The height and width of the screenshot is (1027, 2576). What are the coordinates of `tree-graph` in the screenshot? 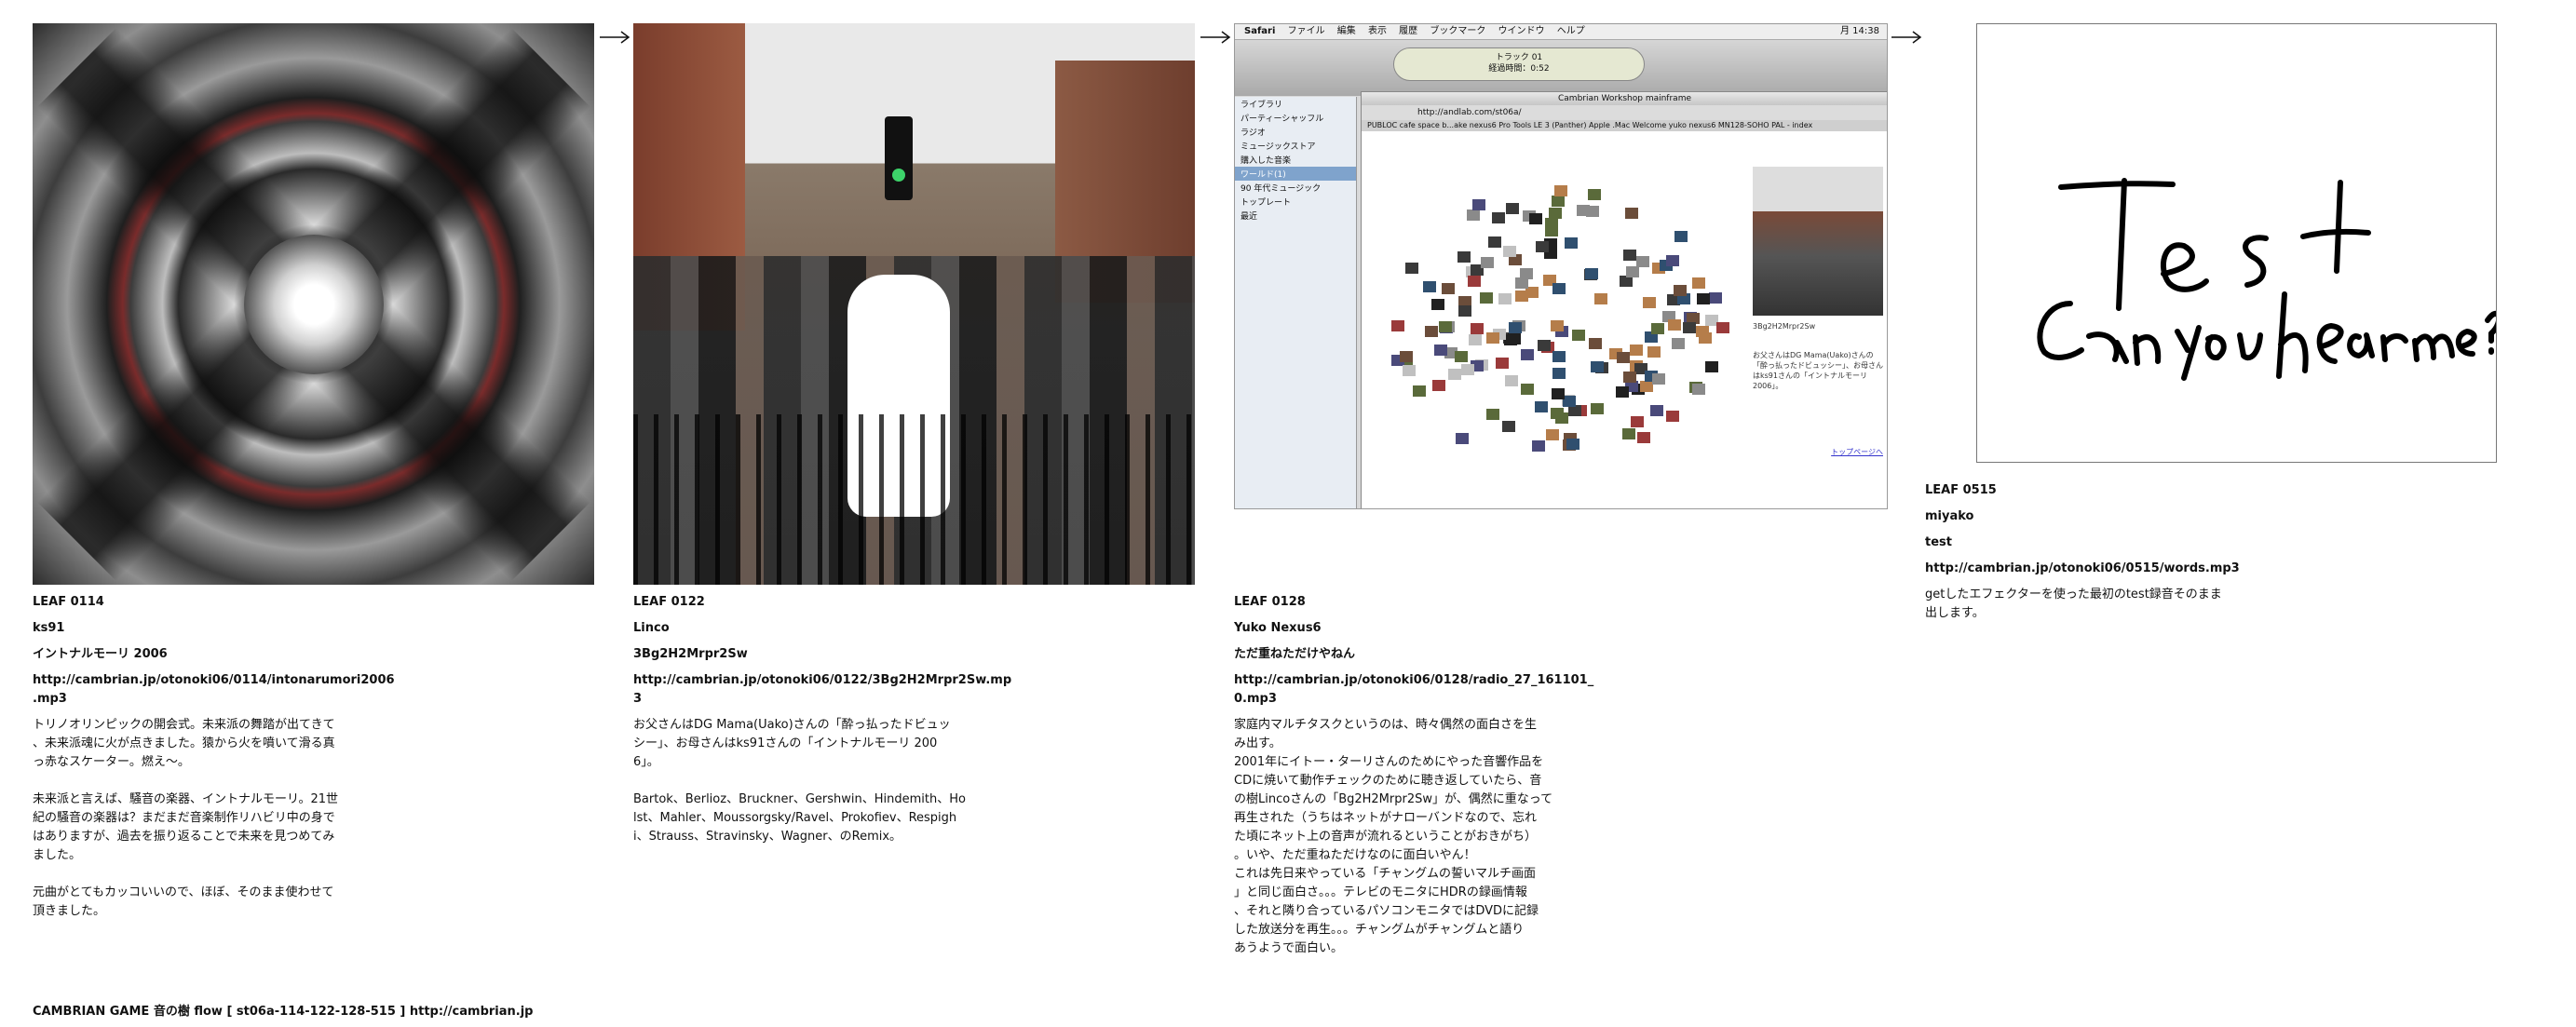 It's located at (1557, 325).